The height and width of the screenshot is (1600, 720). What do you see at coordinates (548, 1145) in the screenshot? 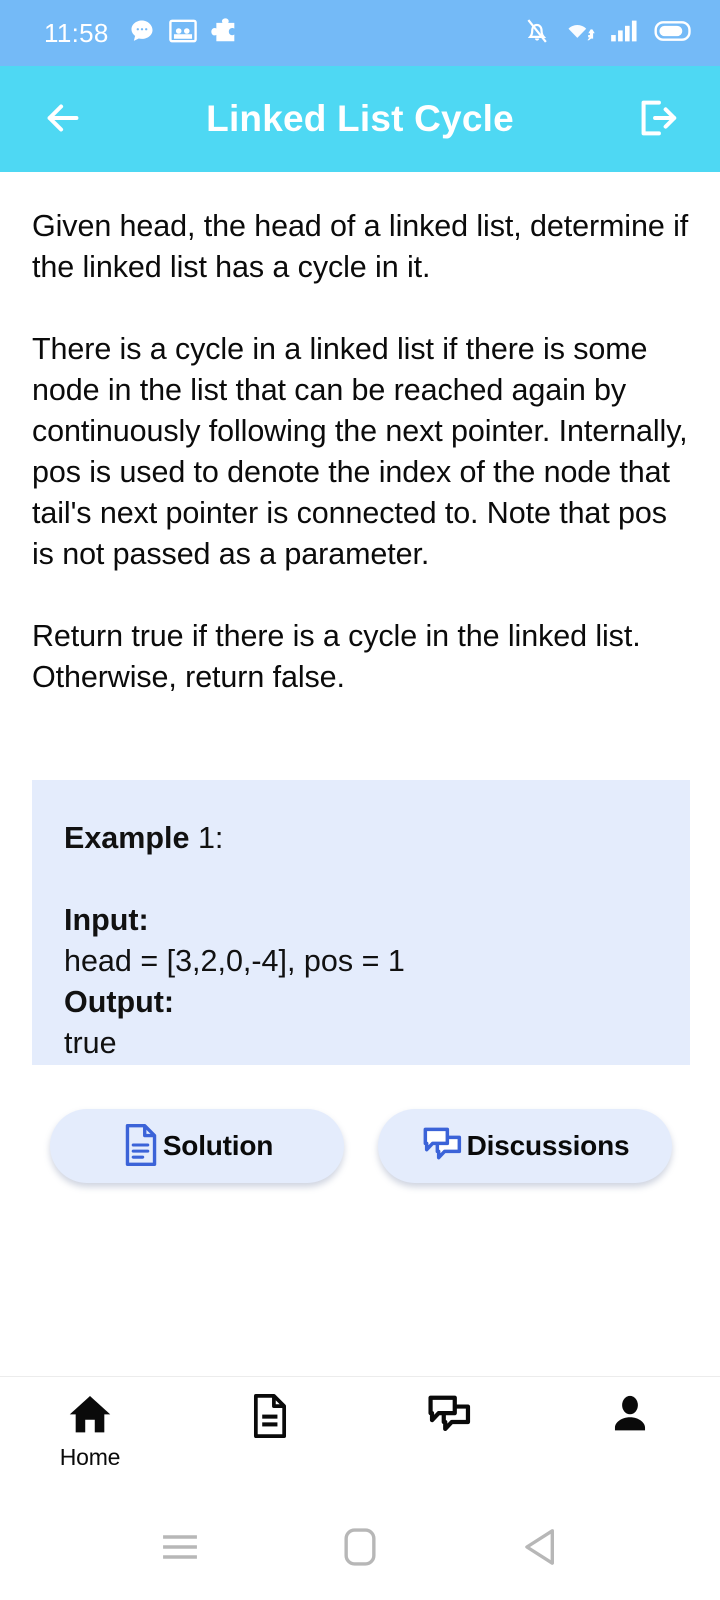
I see `discussions-button-label: Discussions` at bounding box center [548, 1145].